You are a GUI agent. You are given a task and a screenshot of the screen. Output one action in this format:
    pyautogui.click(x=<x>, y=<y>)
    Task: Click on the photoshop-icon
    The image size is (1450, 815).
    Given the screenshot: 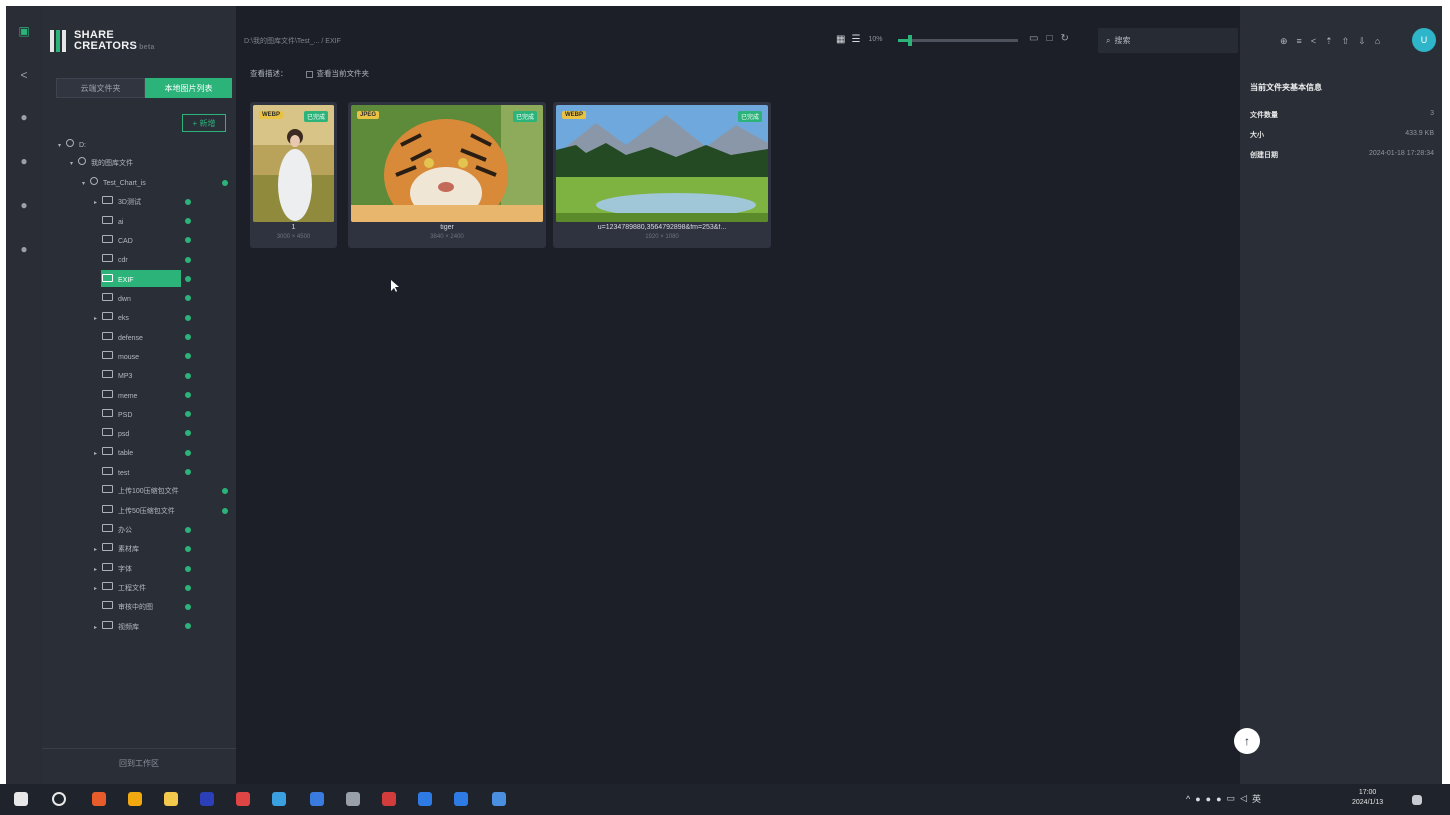 What is the action you would take?
    pyautogui.click(x=207, y=799)
    